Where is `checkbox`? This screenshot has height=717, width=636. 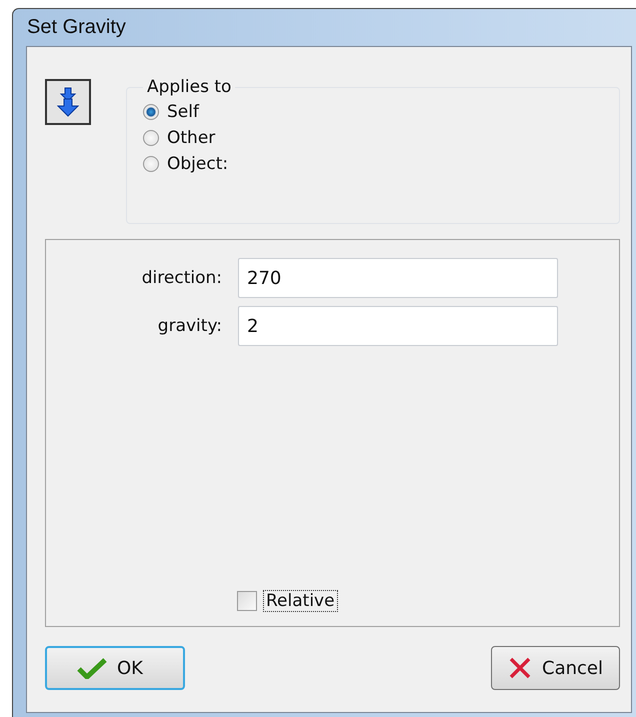 checkbox is located at coordinates (247, 601).